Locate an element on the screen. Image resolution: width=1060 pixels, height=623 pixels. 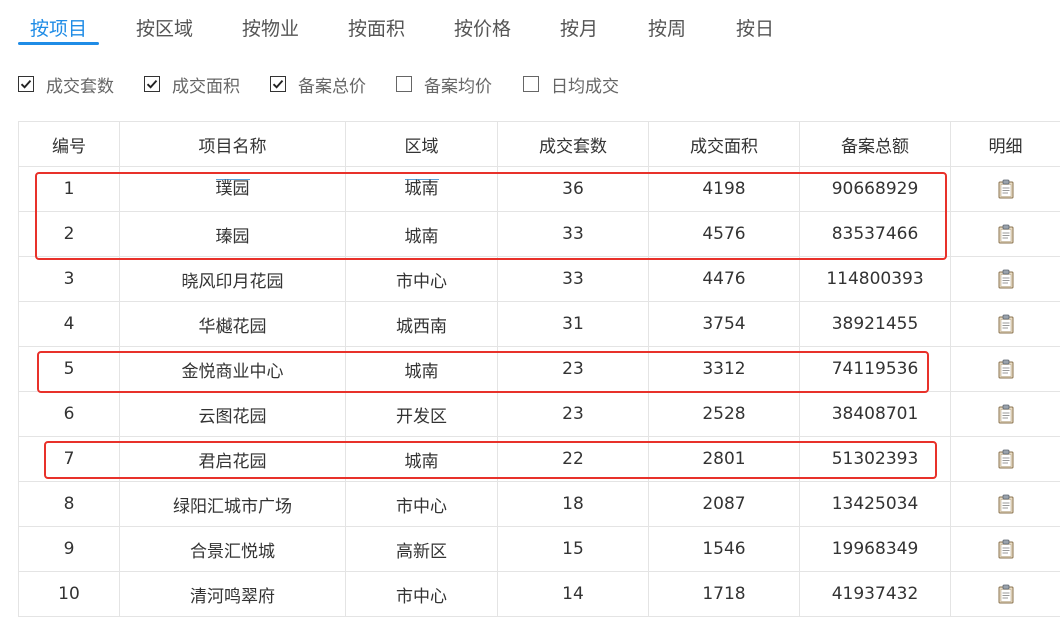
cell-total-amount: 83537466 is located at coordinates (875, 234).